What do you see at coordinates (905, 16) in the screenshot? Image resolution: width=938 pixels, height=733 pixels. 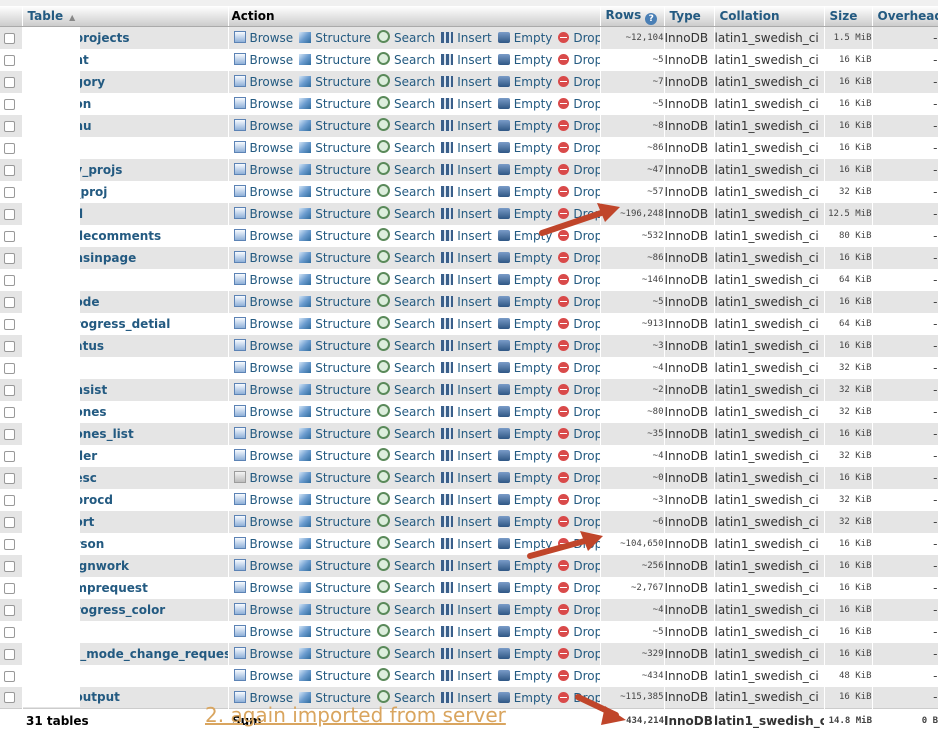 I see `header-overhead: Overhead` at bounding box center [905, 16].